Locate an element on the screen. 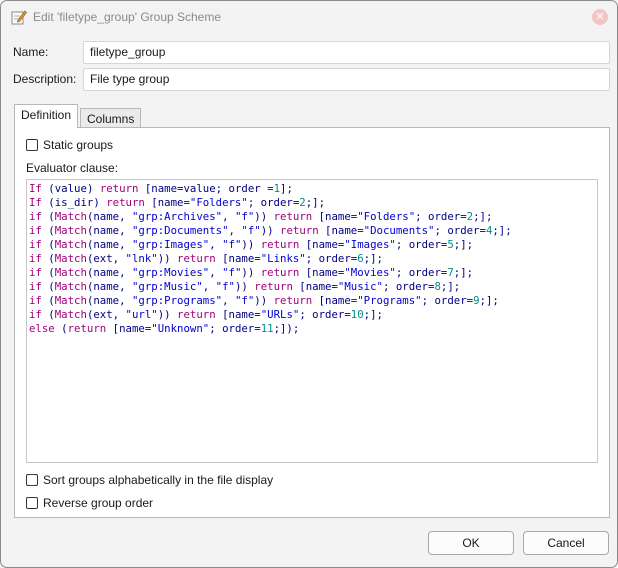 This screenshot has height=568, width=618. edit-icon is located at coordinates (19, 17).